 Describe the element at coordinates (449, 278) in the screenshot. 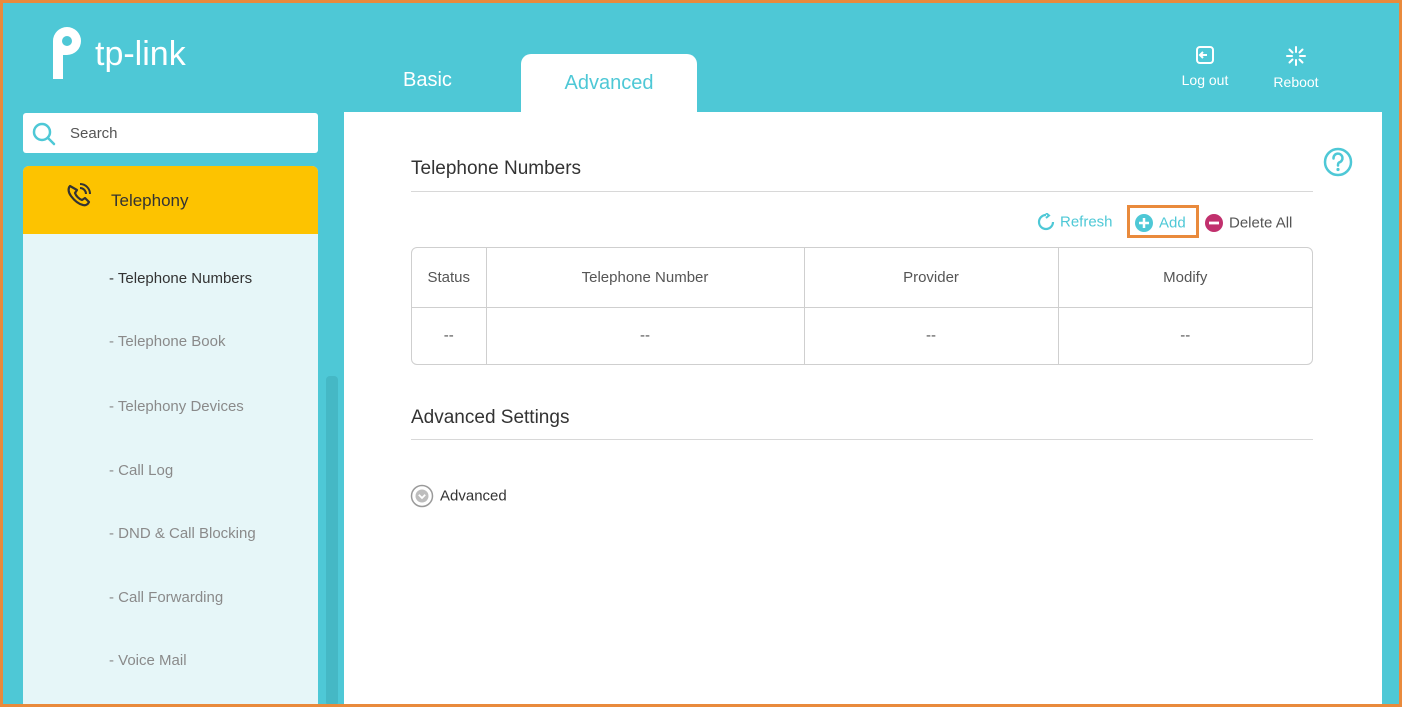

I see `column-header-status: Status` at that location.